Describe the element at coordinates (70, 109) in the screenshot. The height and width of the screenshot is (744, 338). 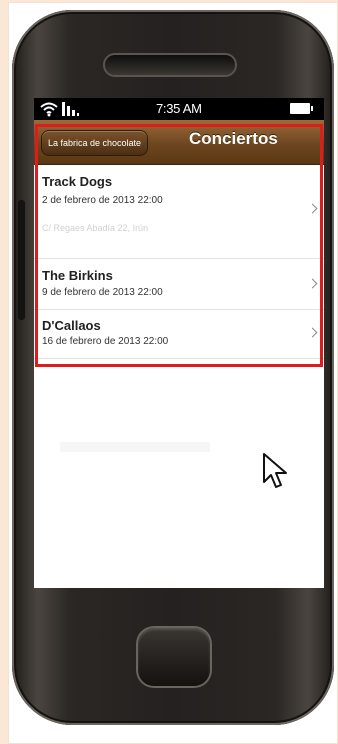
I see `signal-icon` at that location.